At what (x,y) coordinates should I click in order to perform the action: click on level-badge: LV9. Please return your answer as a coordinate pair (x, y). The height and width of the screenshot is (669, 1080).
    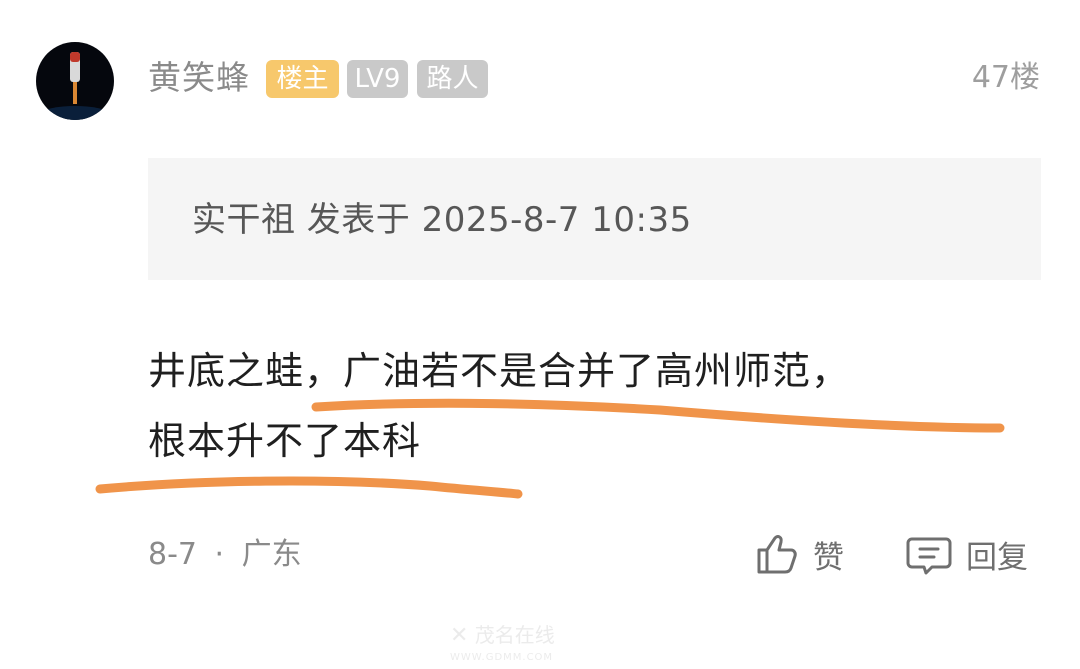
    Looking at the image, I should click on (377, 79).